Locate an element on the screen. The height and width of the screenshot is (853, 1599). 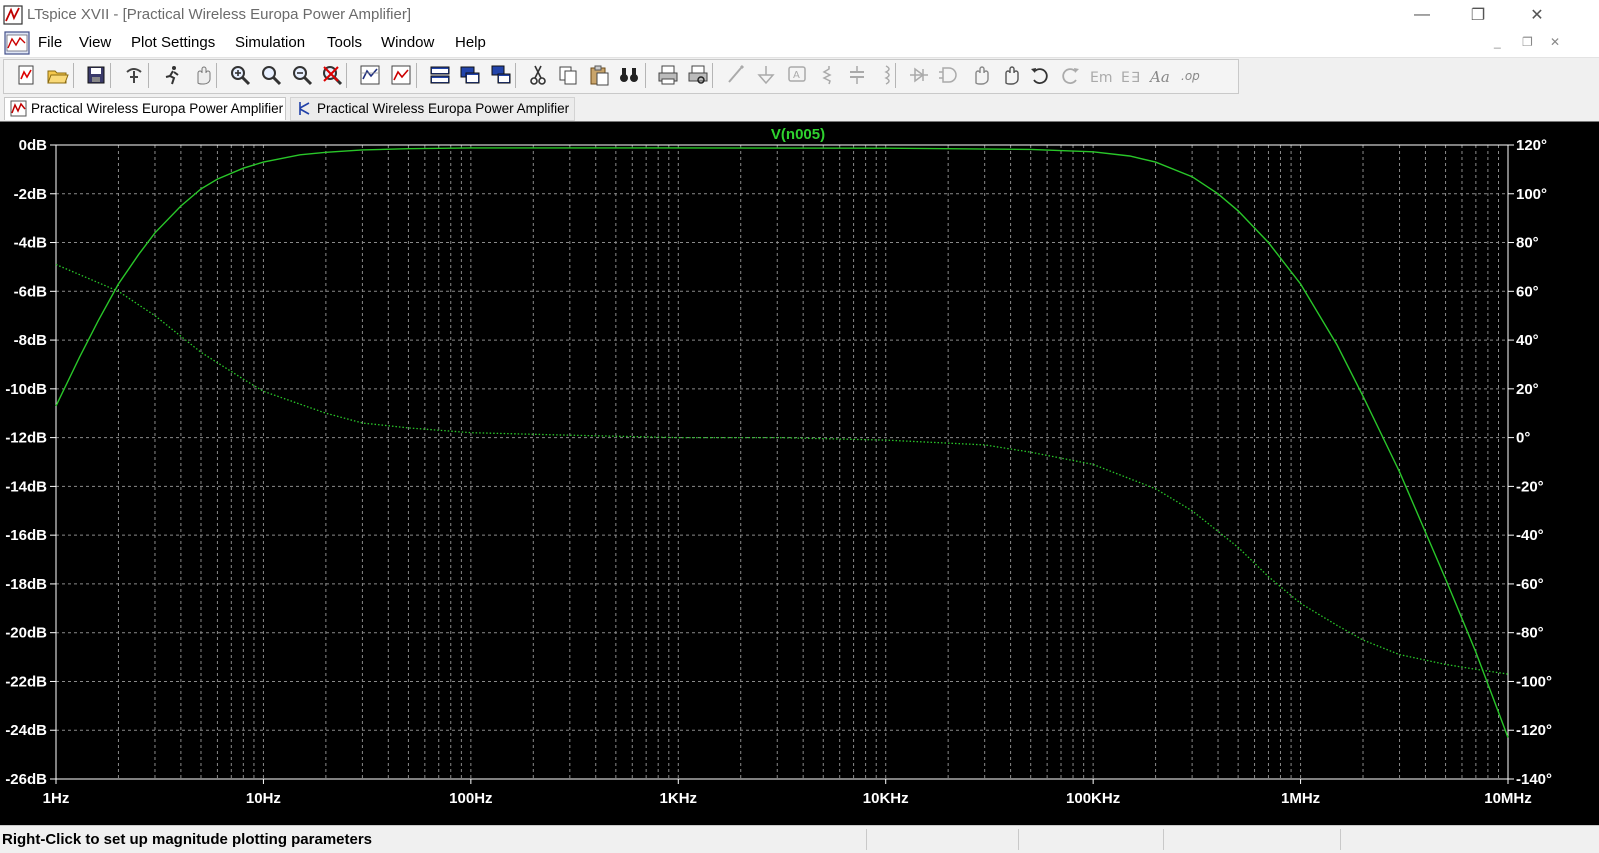
fit-view-button is located at coordinates (401, 75).